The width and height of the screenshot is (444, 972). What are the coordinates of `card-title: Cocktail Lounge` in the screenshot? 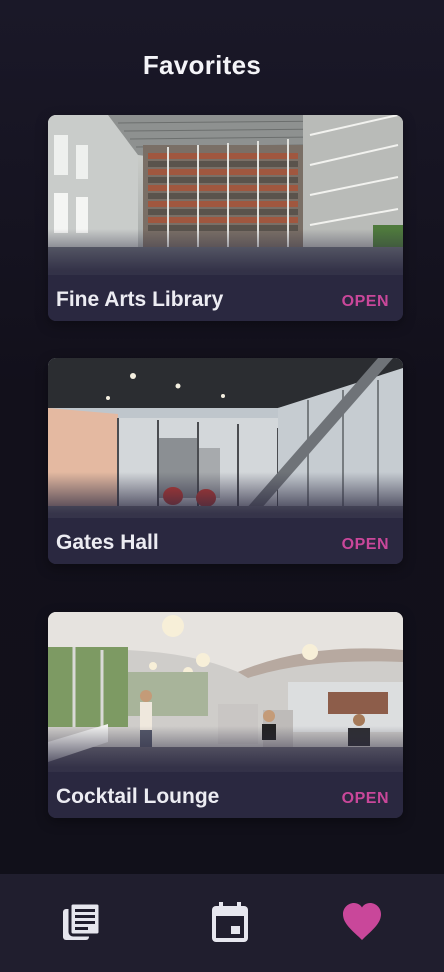 It's located at (138, 796).